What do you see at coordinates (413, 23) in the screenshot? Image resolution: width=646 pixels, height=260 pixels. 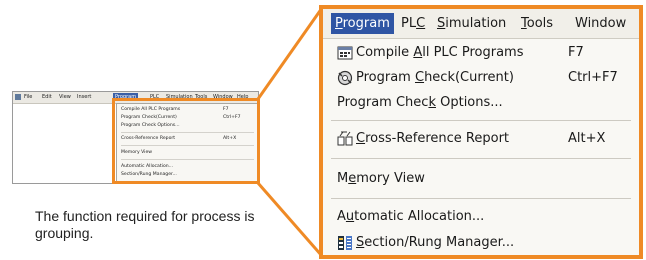 I see `menu-plc: PLC` at bounding box center [413, 23].